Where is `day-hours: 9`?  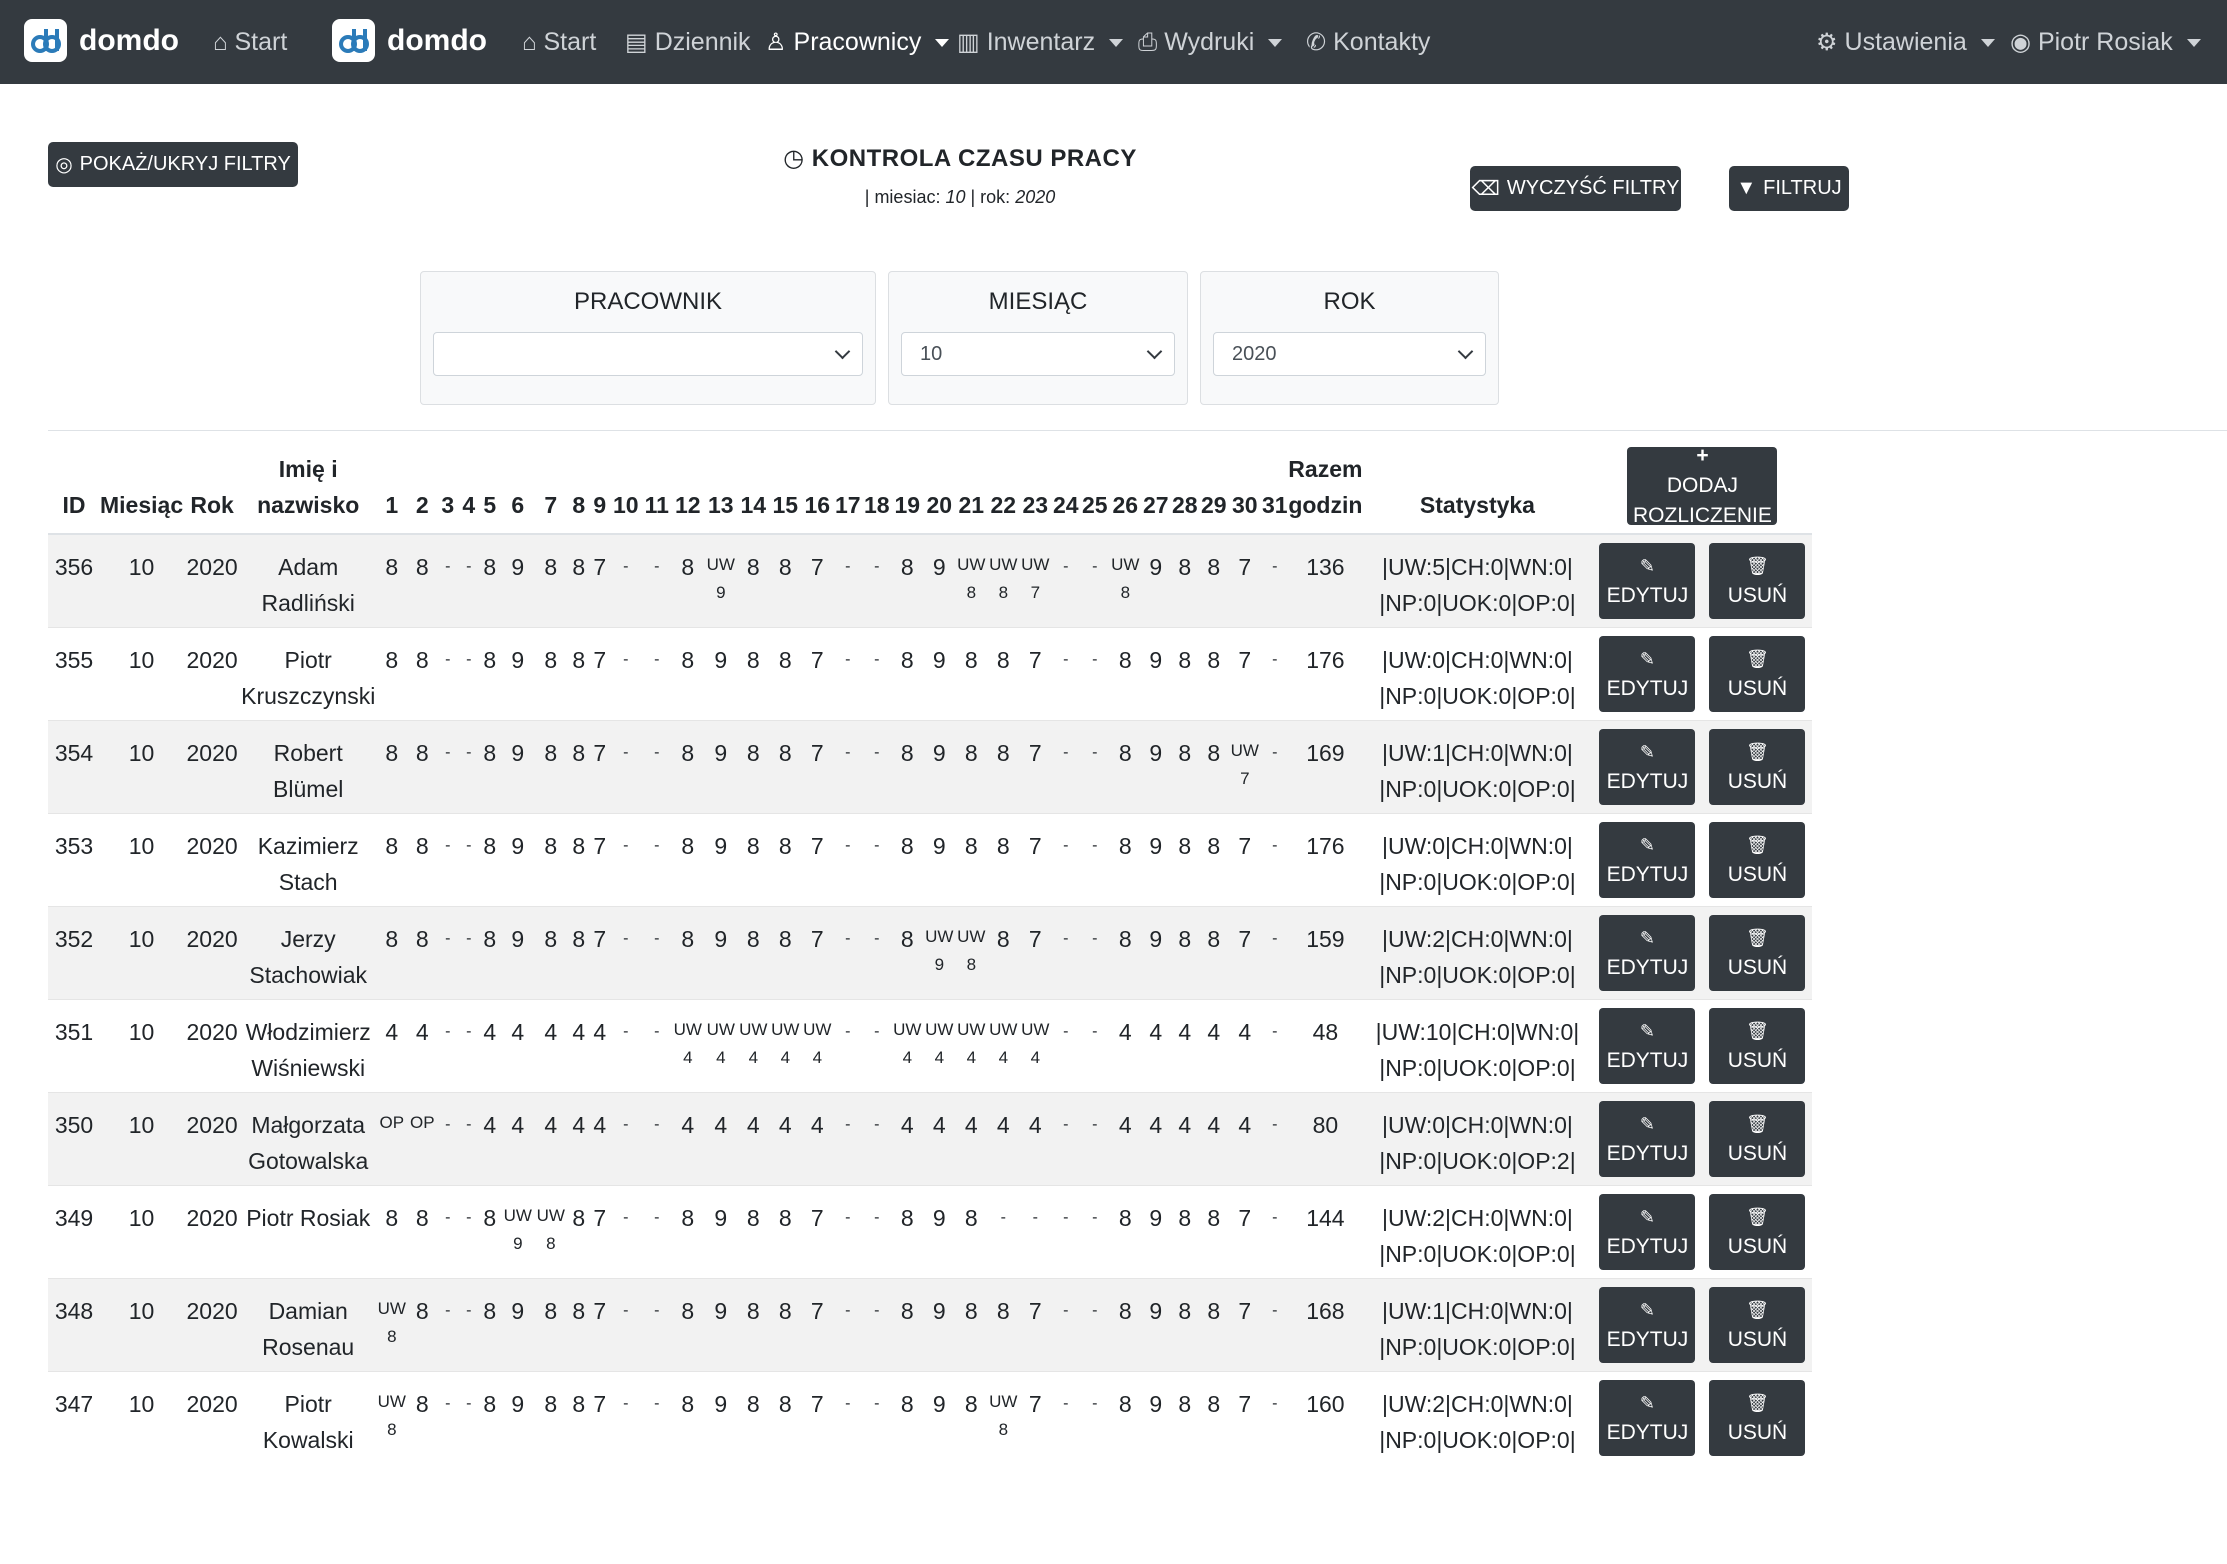
day-hours: 9 is located at coordinates (1156, 846).